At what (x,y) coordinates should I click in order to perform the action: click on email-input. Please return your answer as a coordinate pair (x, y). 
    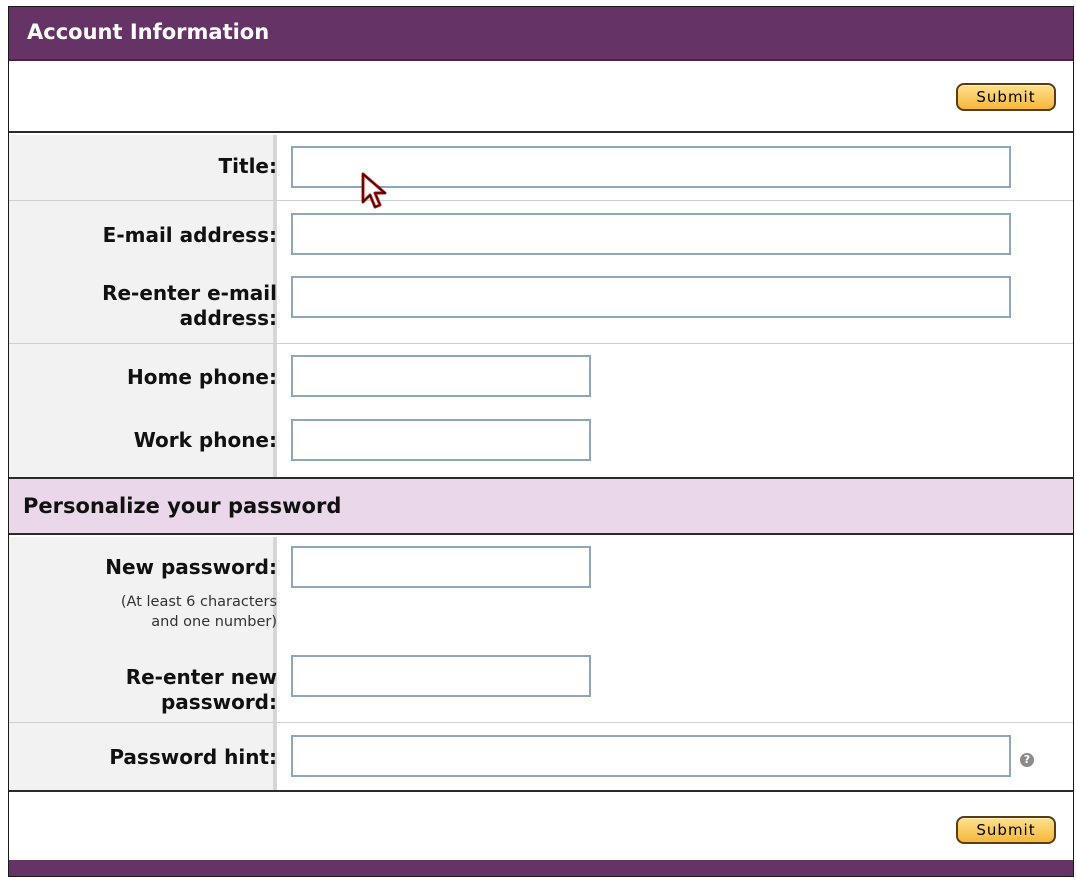
    Looking at the image, I should click on (651, 234).